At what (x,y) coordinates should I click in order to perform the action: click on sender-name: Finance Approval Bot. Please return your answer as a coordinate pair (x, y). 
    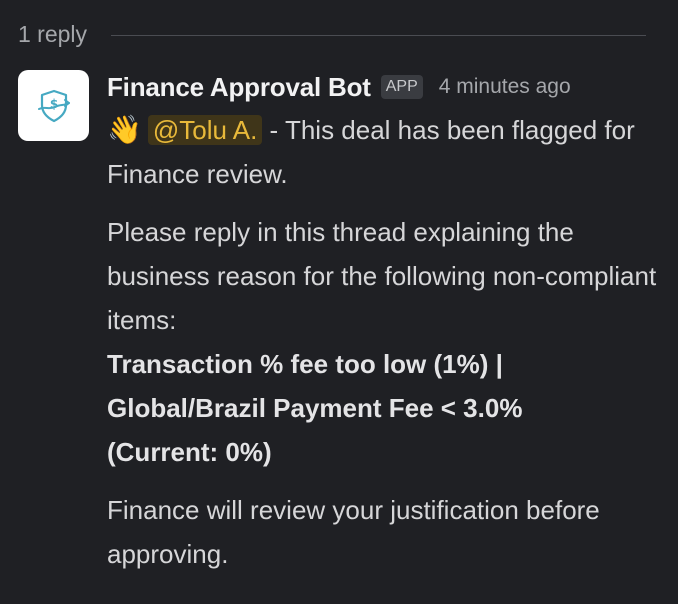
    Looking at the image, I should click on (239, 87).